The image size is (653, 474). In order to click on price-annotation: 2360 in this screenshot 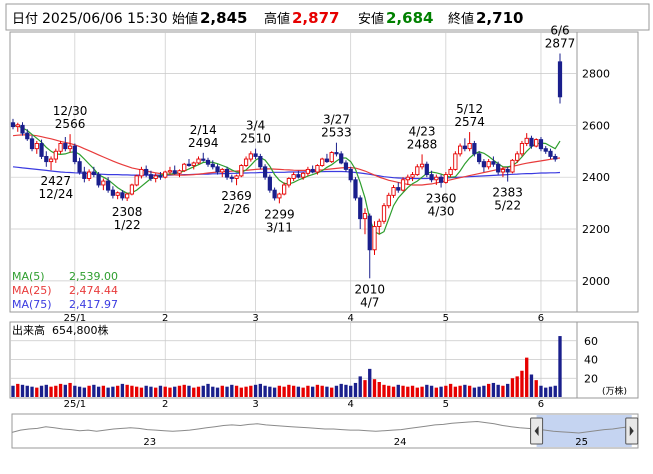, I will do `click(441, 199)`.